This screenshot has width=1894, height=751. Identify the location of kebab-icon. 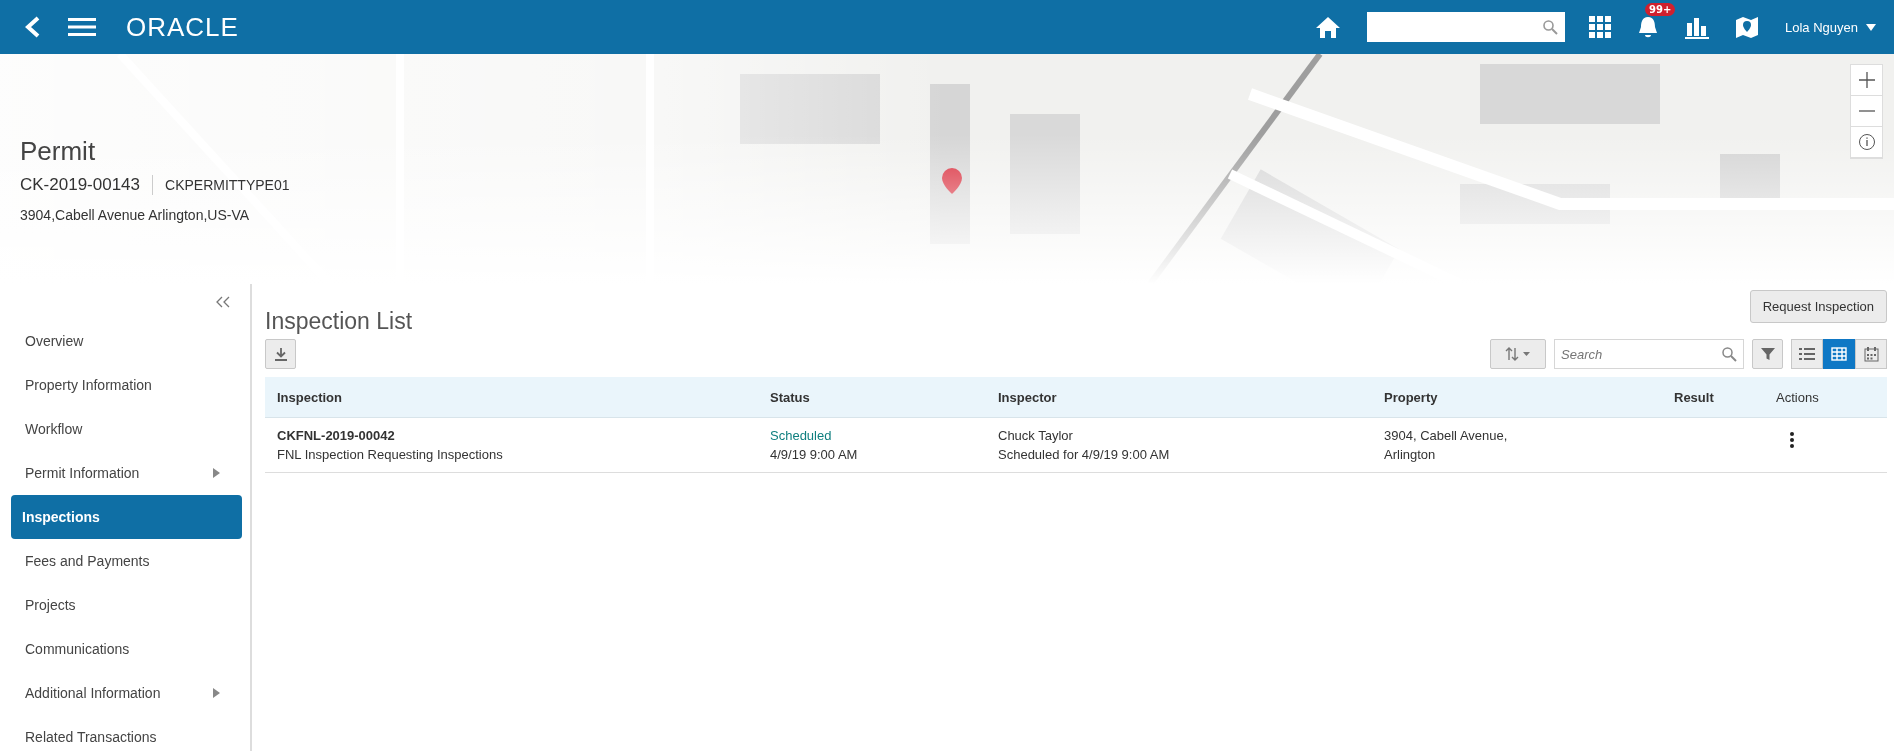
(1792, 440).